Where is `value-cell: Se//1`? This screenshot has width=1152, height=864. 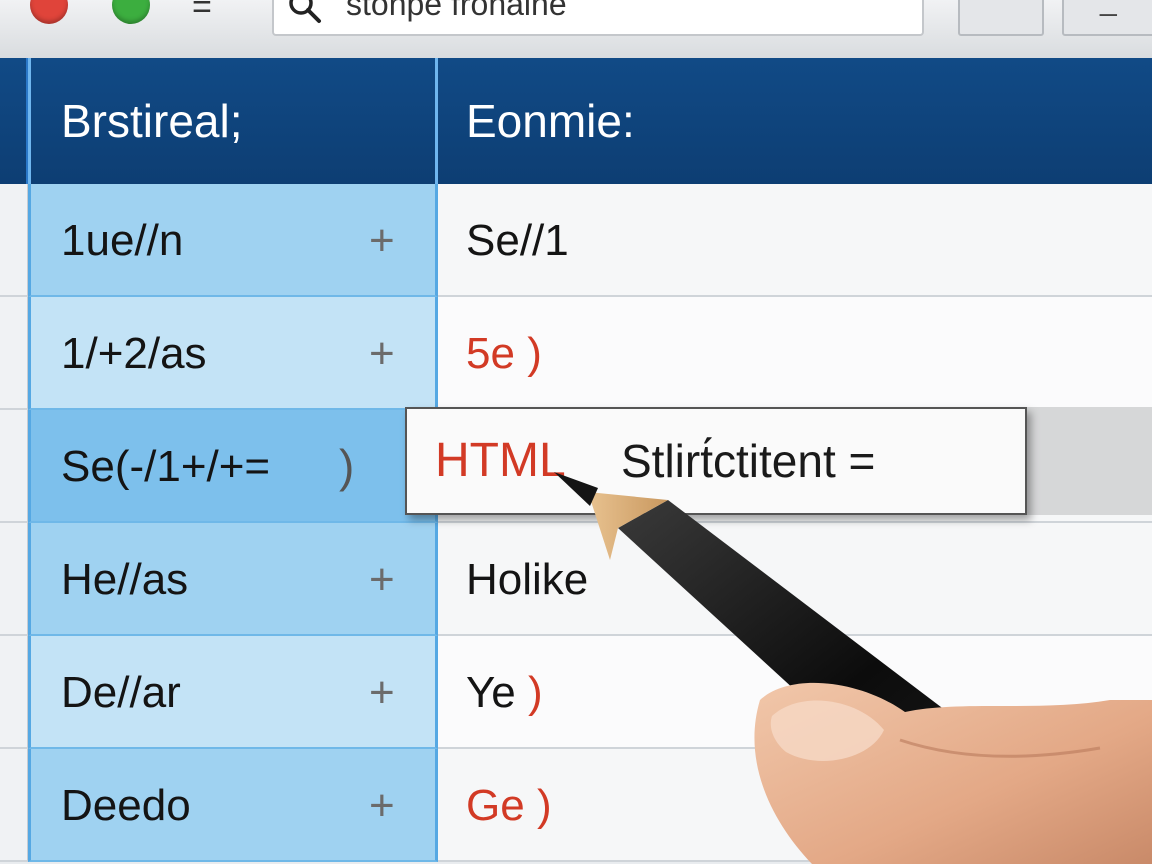 value-cell: Se//1 is located at coordinates (795, 240).